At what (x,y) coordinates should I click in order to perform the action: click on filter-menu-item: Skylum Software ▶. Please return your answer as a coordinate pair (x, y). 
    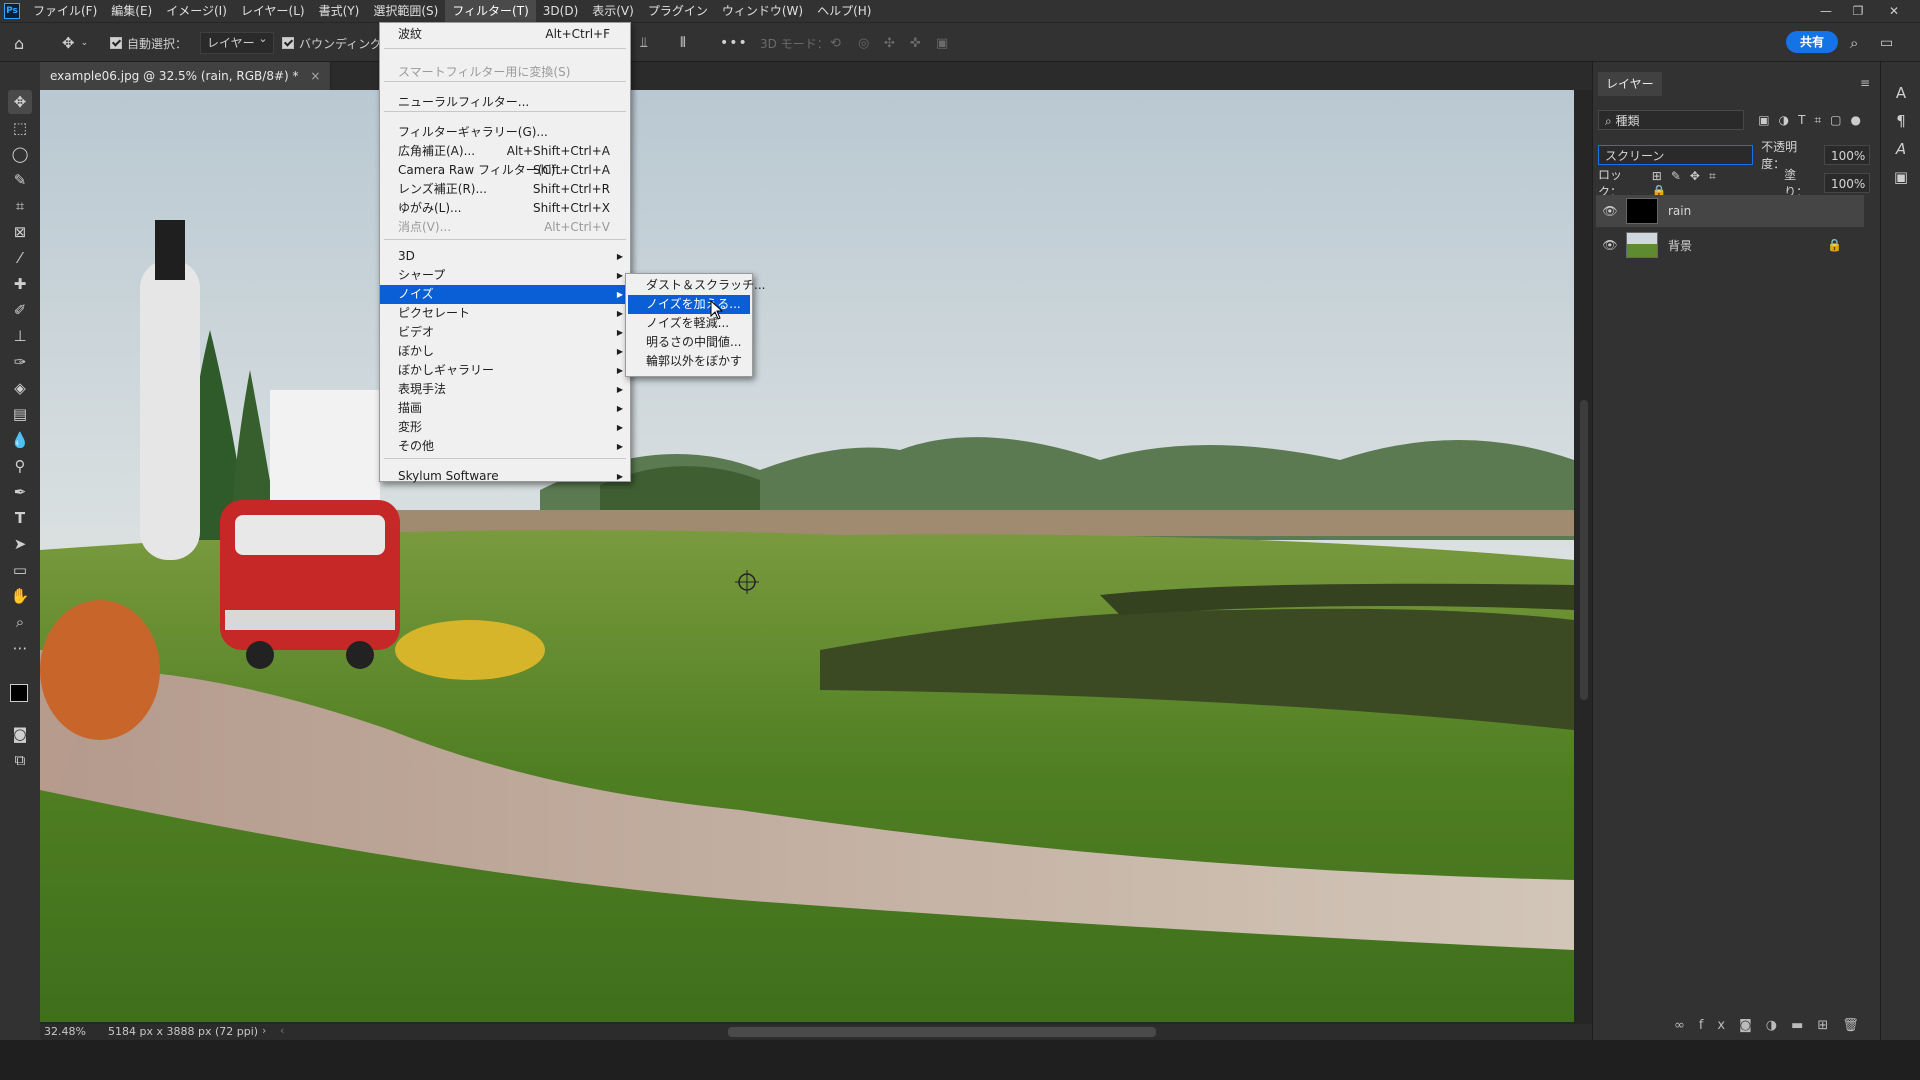
    Looking at the image, I should click on (505, 476).